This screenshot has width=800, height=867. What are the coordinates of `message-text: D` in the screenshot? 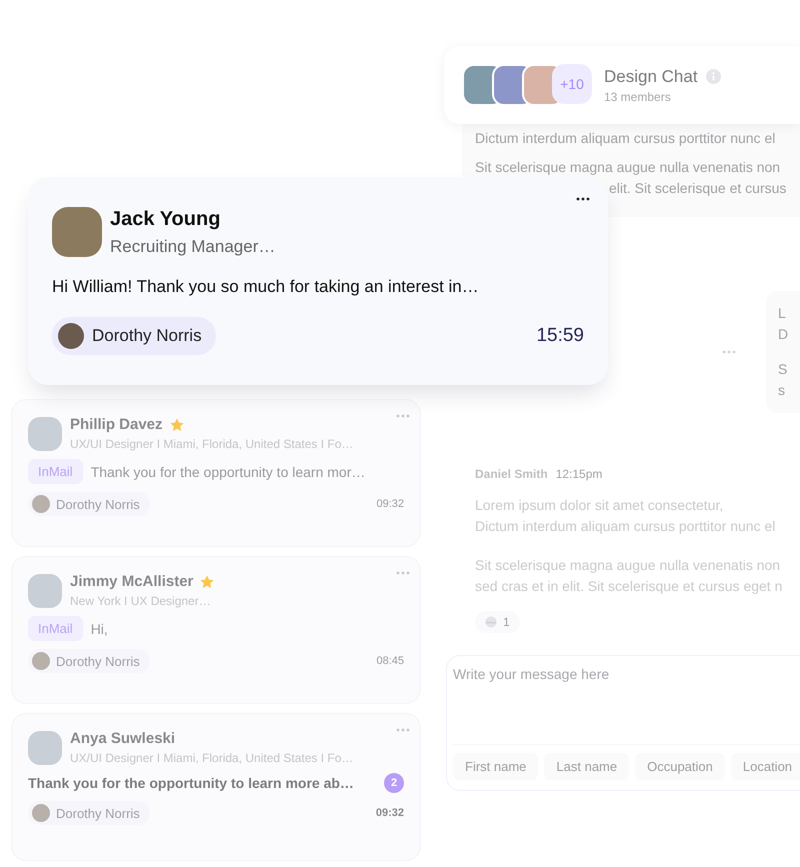 It's located at (784, 334).